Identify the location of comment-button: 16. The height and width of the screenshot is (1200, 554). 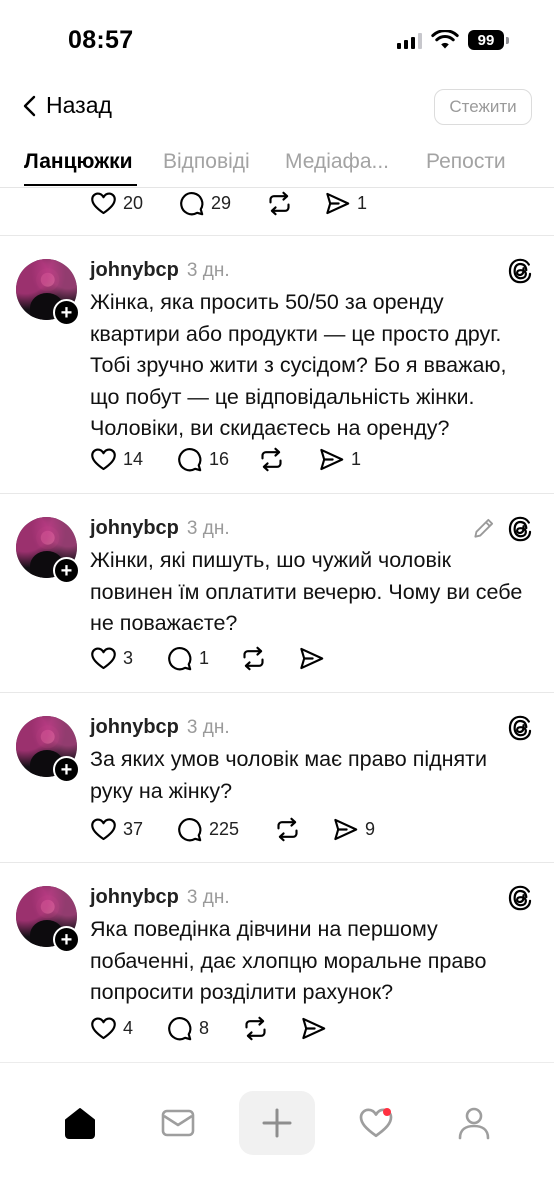
(202, 459).